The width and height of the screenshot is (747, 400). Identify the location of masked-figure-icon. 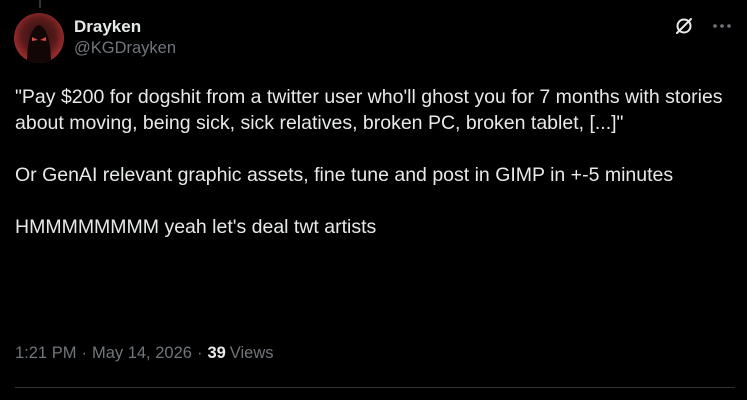
(39, 44).